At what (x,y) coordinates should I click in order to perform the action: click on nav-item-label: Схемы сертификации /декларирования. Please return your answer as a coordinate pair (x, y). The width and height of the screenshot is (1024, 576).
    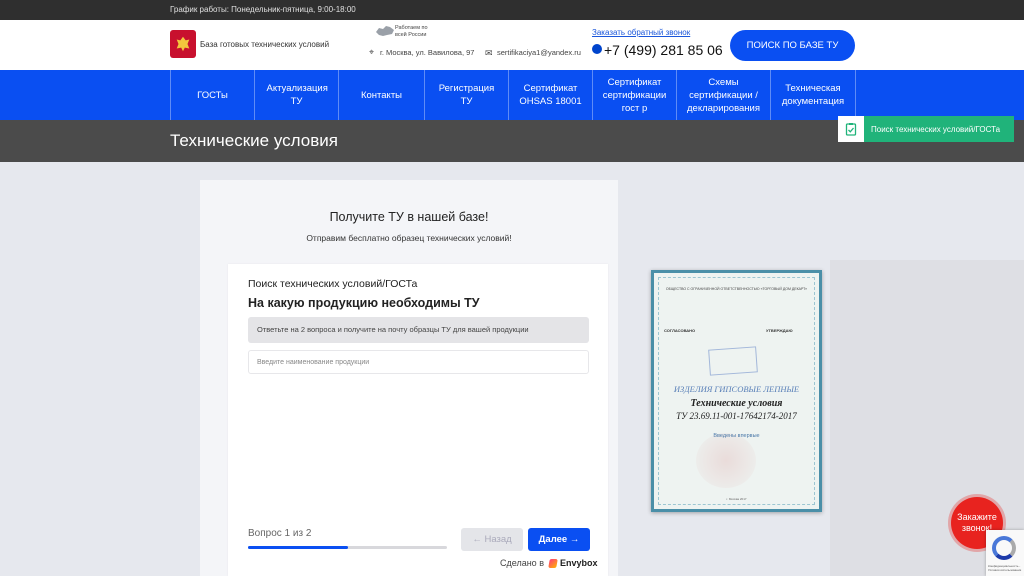
    Looking at the image, I should click on (723, 95).